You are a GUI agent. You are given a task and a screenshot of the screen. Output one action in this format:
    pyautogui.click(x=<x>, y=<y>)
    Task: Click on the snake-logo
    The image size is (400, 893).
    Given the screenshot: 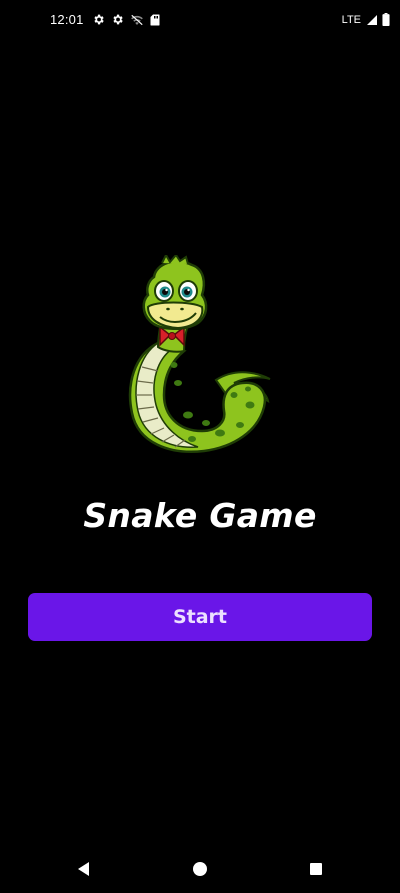 What is the action you would take?
    pyautogui.click(x=200, y=361)
    